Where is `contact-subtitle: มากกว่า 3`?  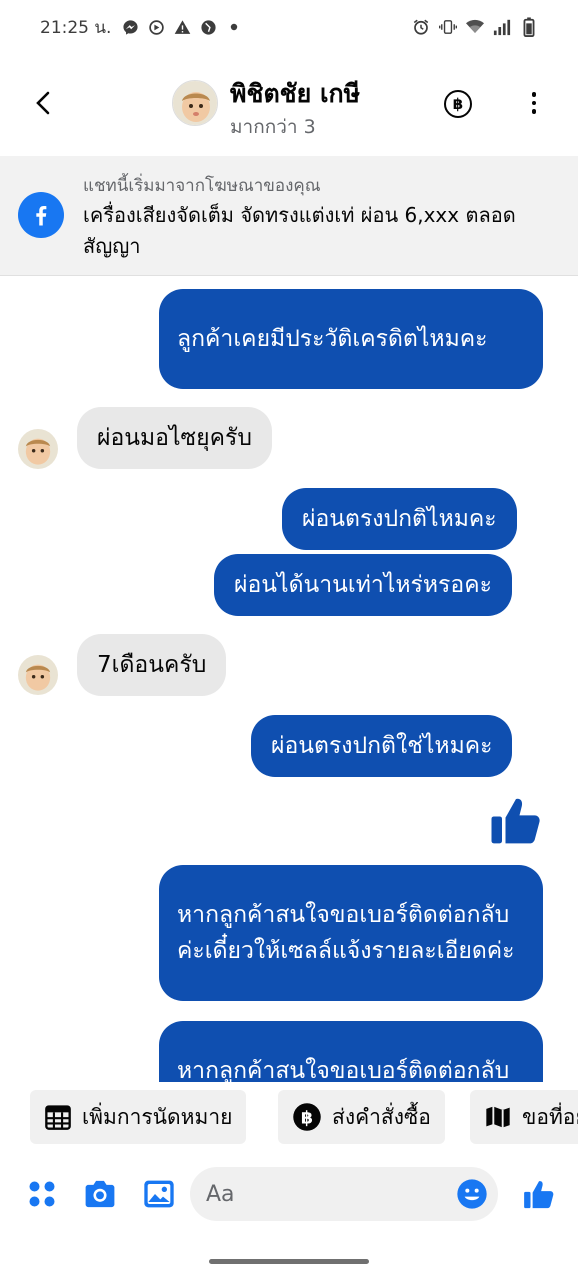
contact-subtitle: มากกว่า 3 is located at coordinates (273, 127).